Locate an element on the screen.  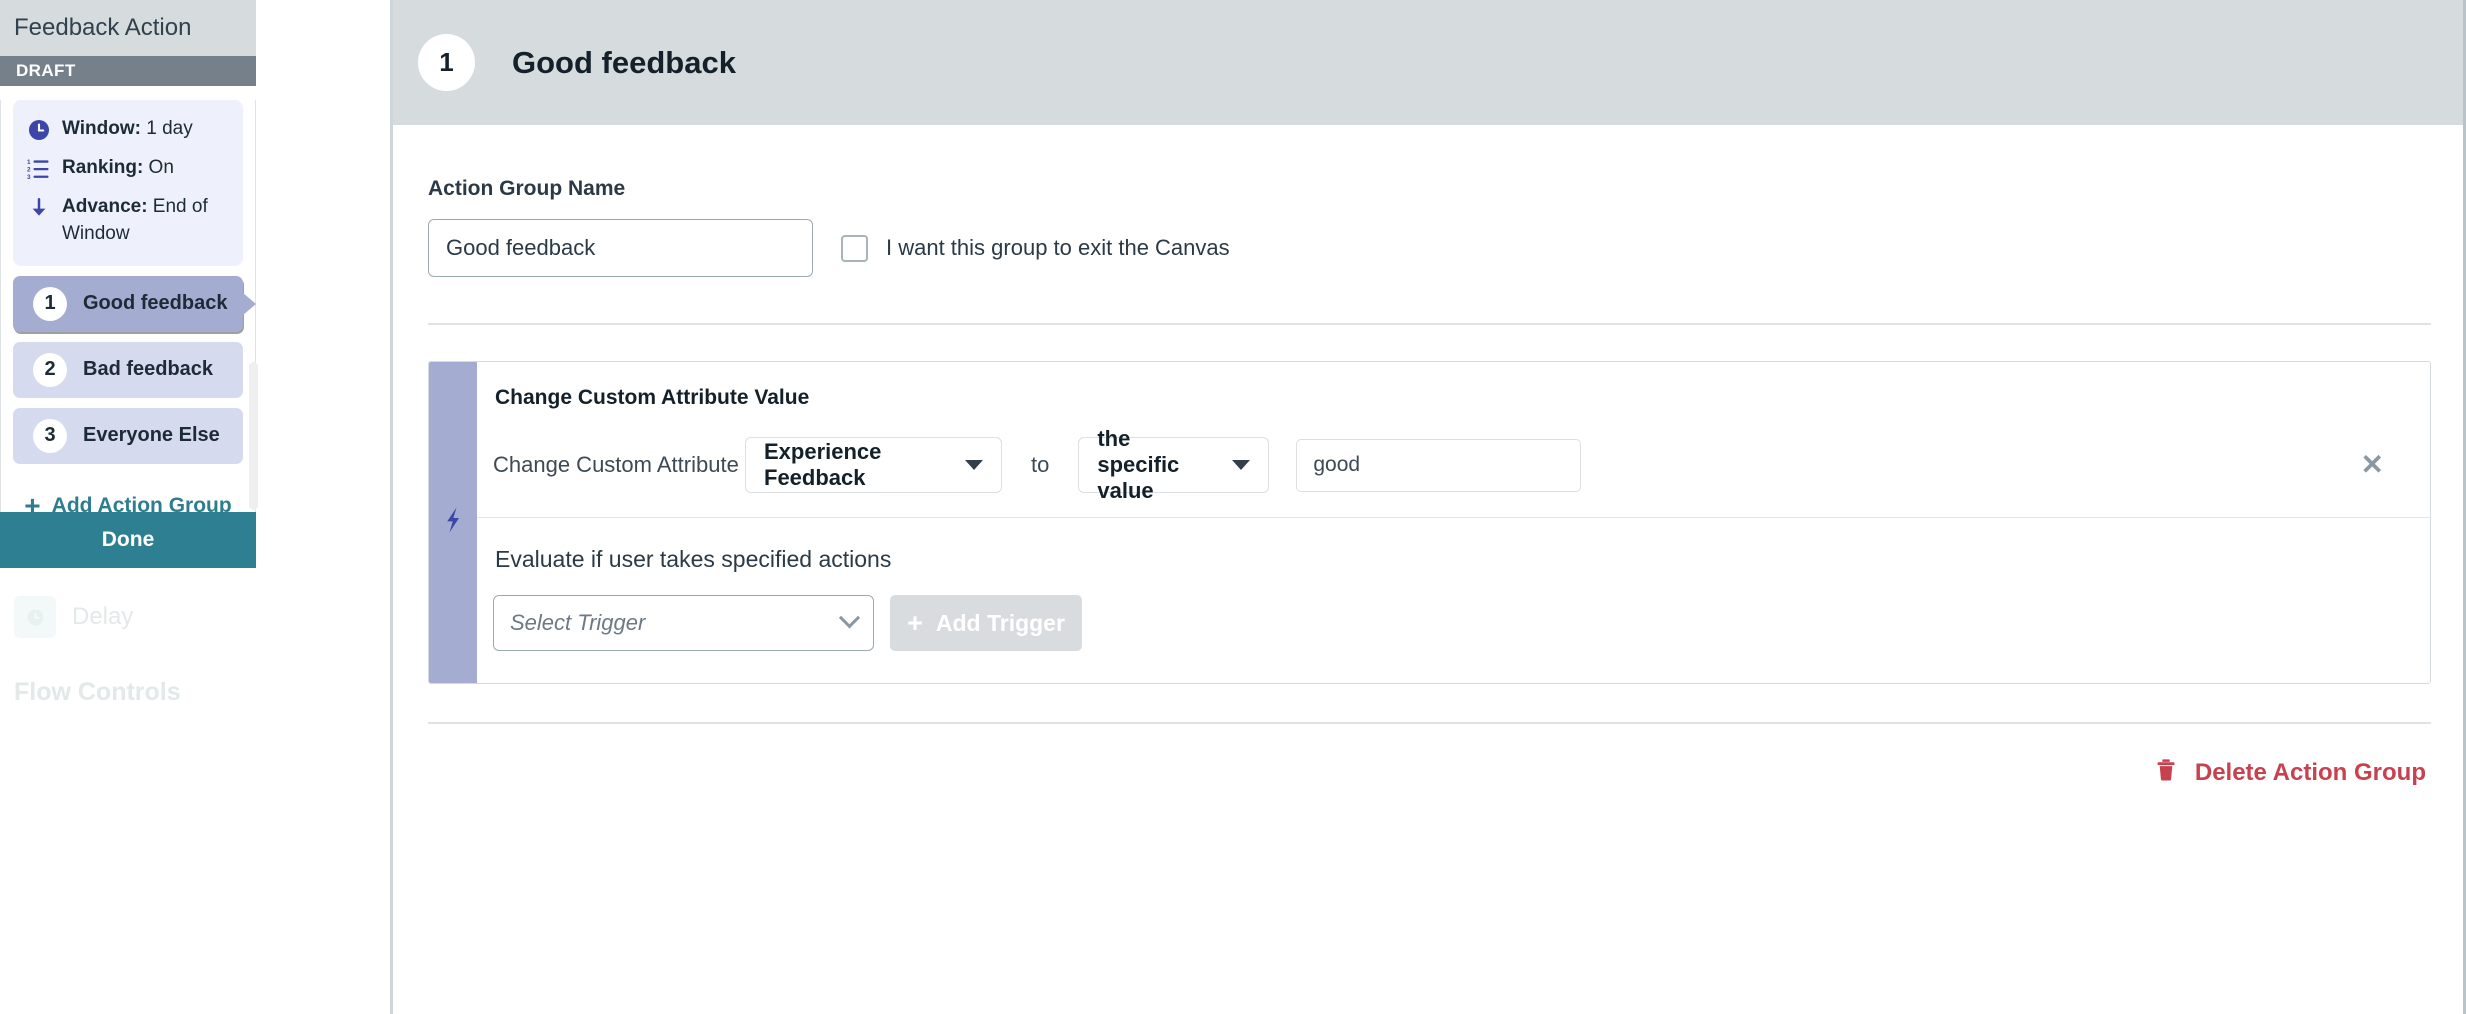
sidebar-scrollbar-thumb is located at coordinates (253, 436).